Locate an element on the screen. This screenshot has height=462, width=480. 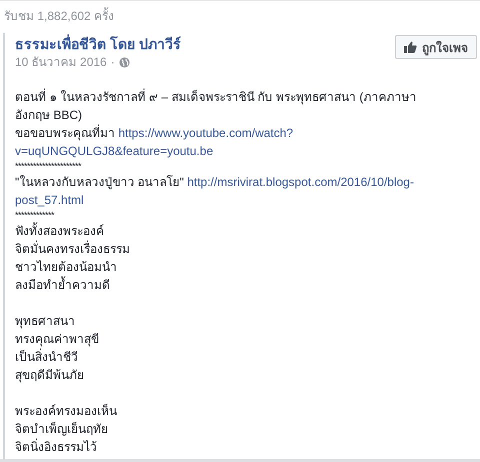
post-text: จิตมั่นคงทรงเรื่องธรรม is located at coordinates (72, 249).